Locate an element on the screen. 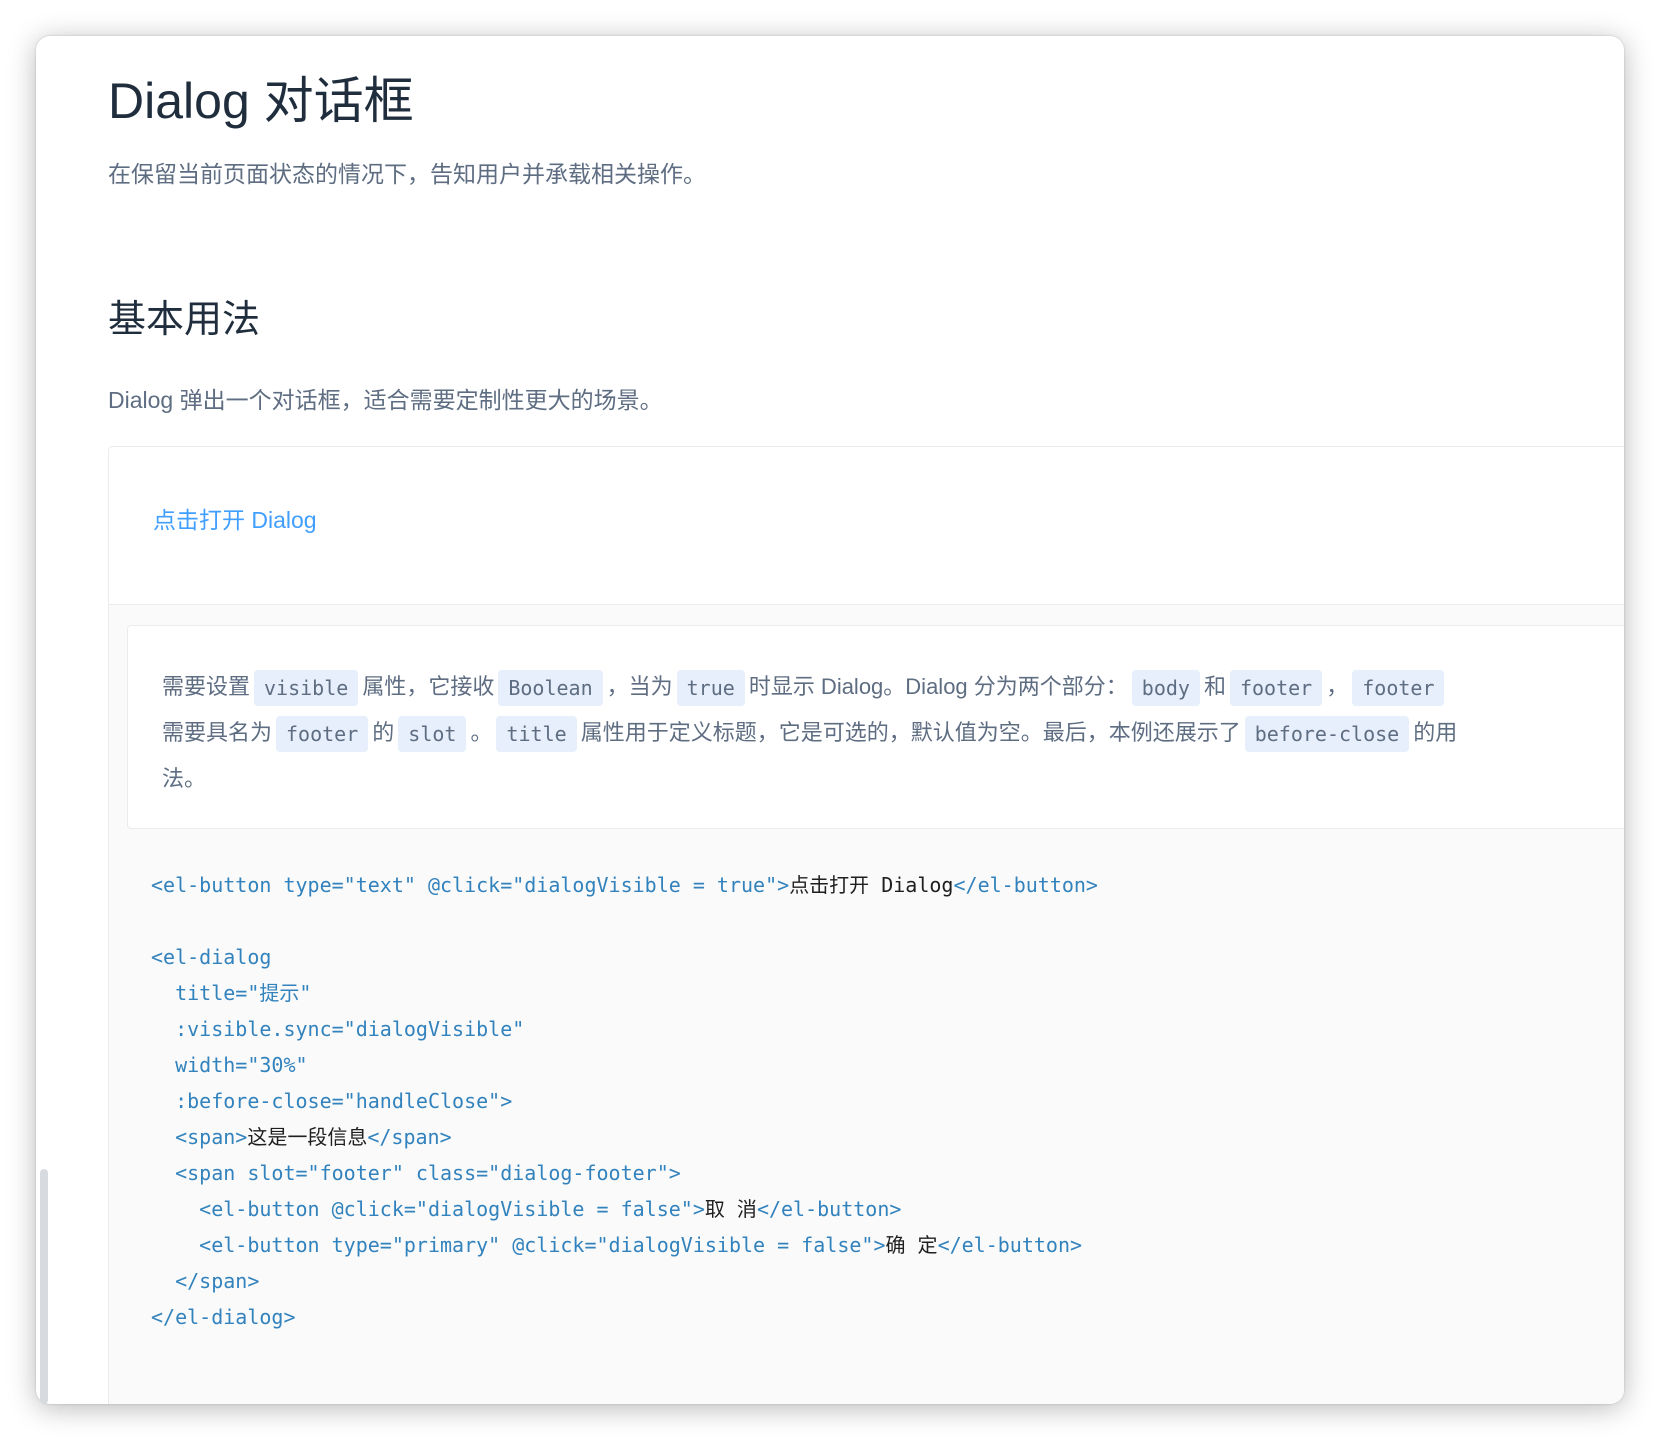 Image resolution: width=1660 pixels, height=1440 pixels. code-token: </span> is located at coordinates (409, 1137).